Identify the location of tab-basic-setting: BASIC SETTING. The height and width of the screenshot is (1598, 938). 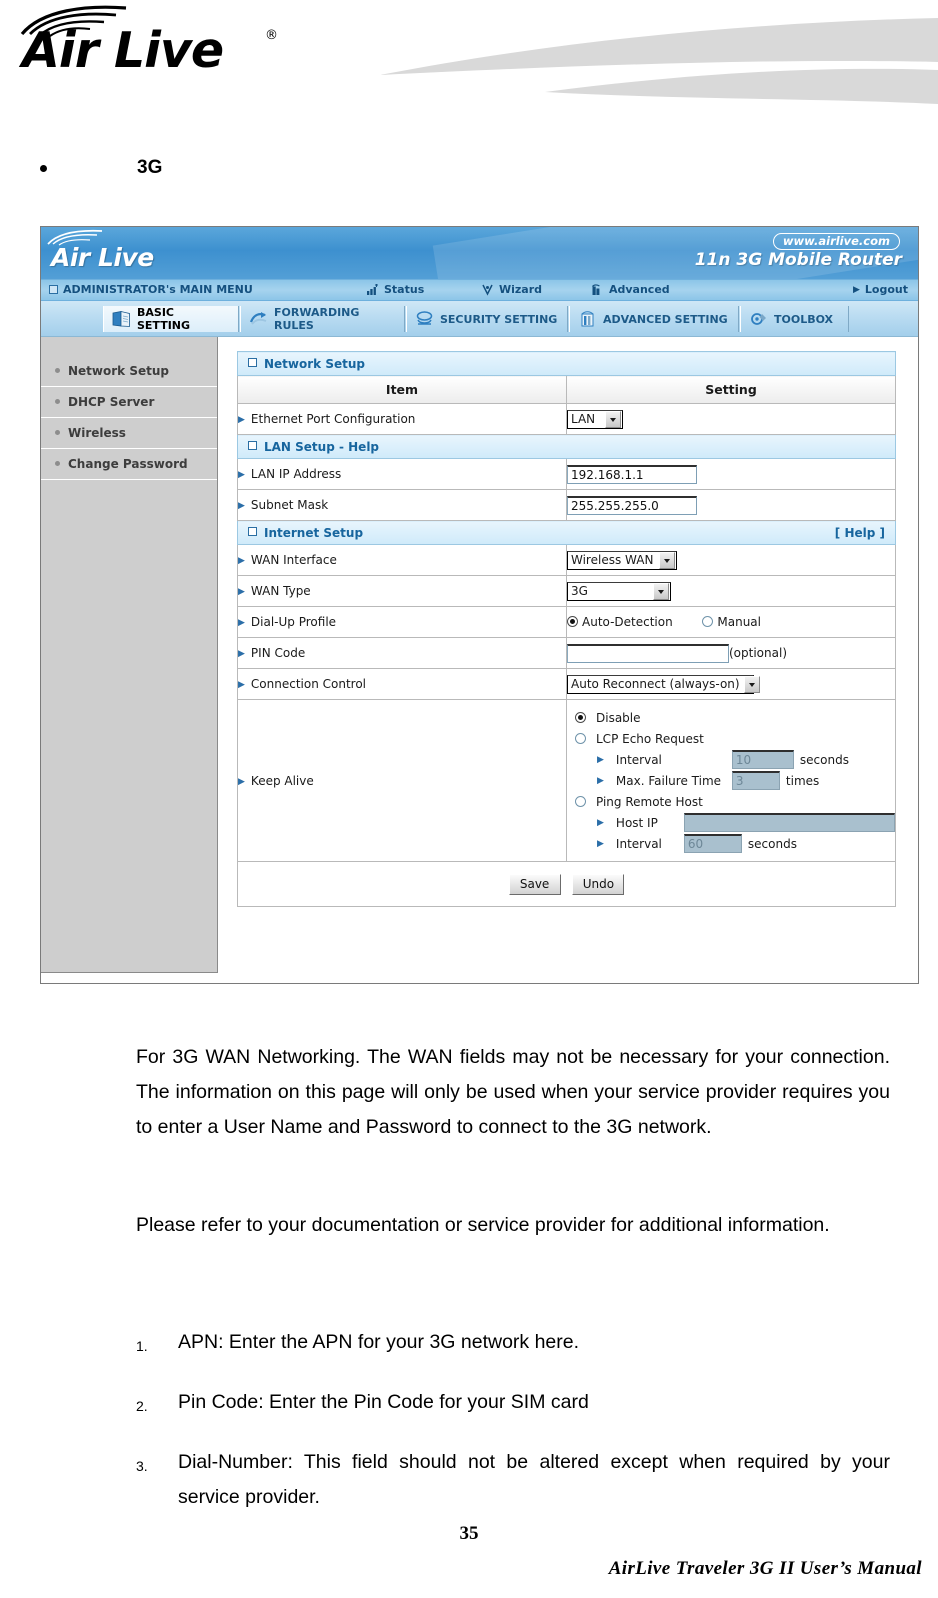
(171, 319).